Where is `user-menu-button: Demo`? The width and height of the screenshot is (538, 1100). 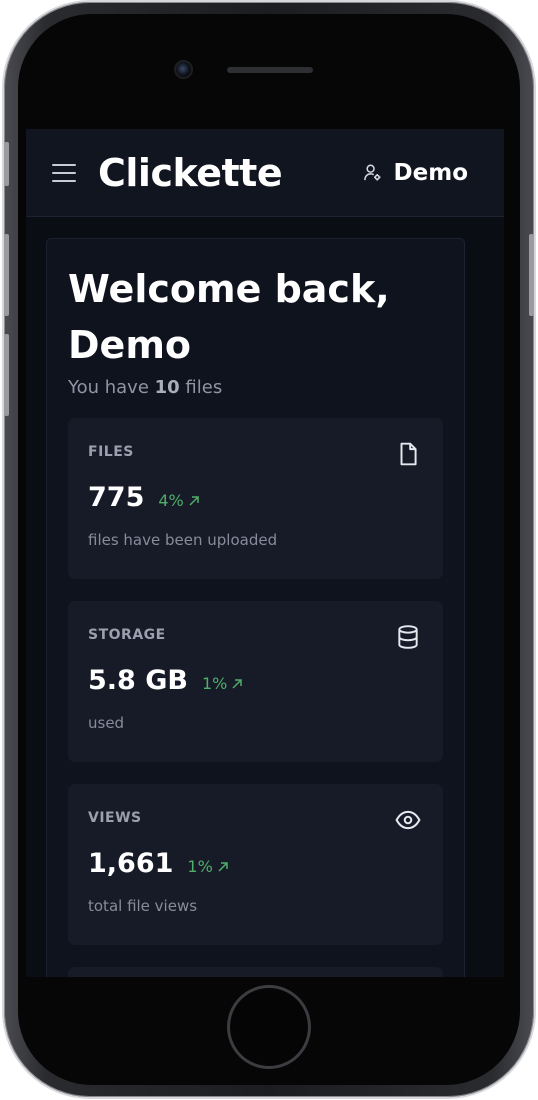 user-menu-button: Demo is located at coordinates (415, 173).